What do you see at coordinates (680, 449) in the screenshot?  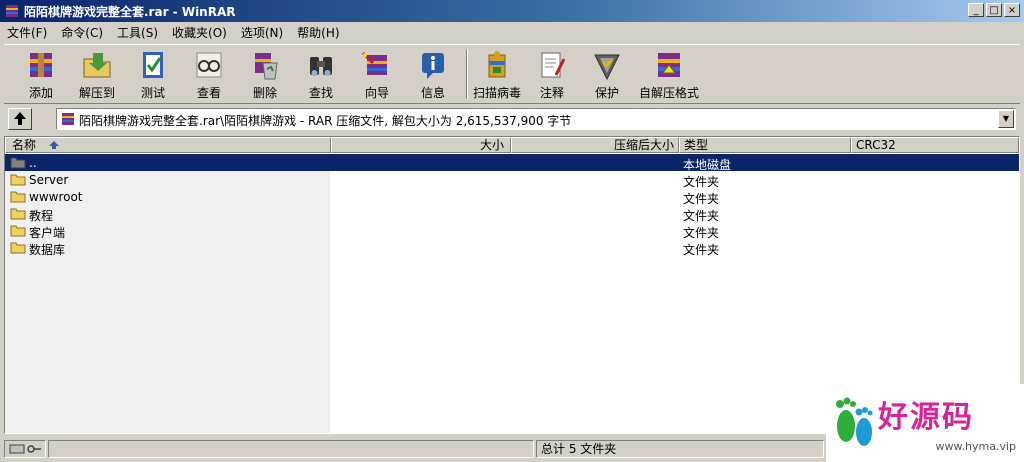 I see `status-summary: 总计 5 文件夹` at bounding box center [680, 449].